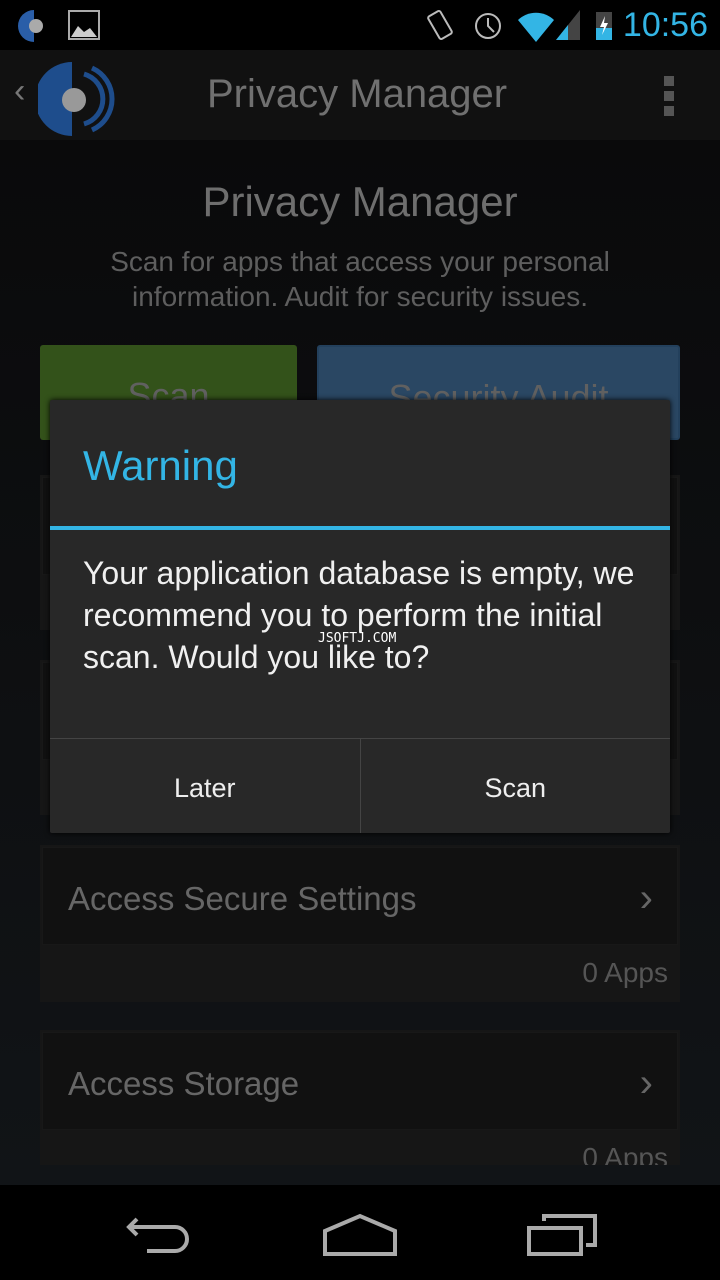 The width and height of the screenshot is (720, 1280). What do you see at coordinates (515, 786) in the screenshot?
I see `scan-dialog-button: Scan` at bounding box center [515, 786].